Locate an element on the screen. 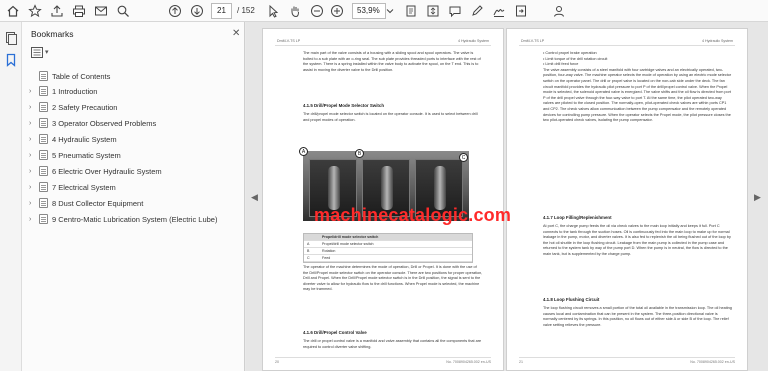 Image resolution: width=768 pixels, height=371 pixels. section-heading: 4.1.6 Drill/Propel Control Valve is located at coordinates (335, 332).